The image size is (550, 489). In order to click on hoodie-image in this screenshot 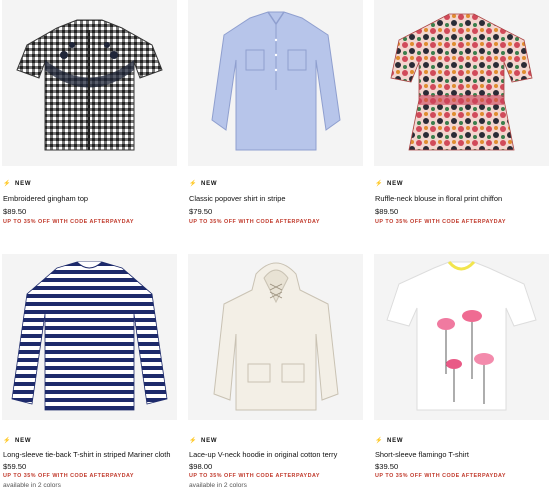, I will do `click(276, 336)`.